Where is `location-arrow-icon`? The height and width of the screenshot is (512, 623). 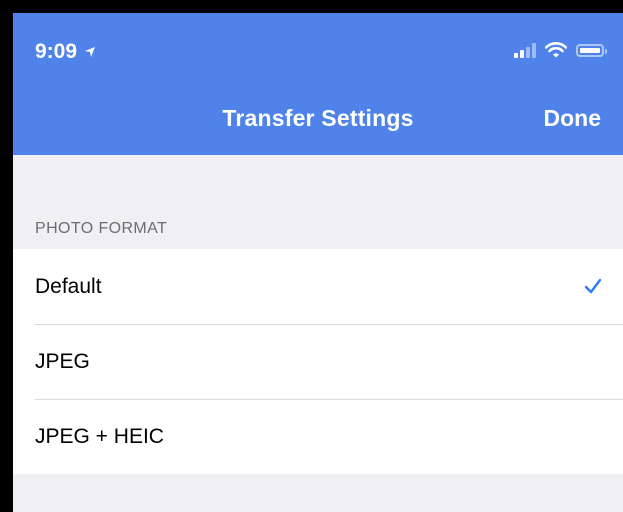
location-arrow-icon is located at coordinates (90, 52).